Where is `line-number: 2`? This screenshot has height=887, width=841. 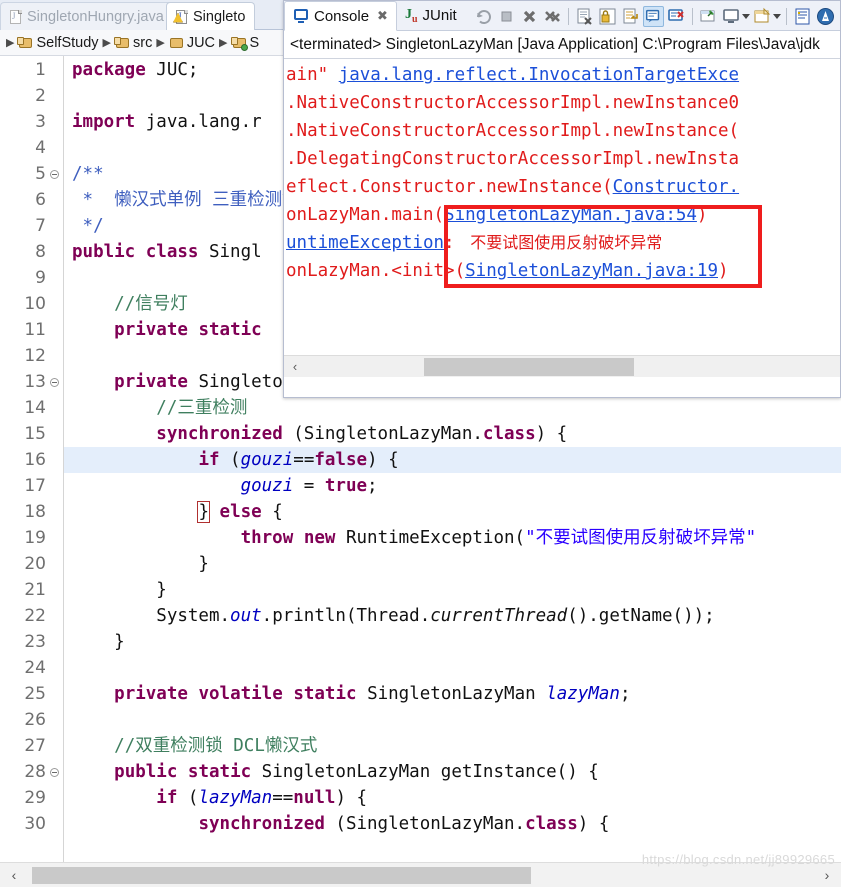 line-number: 2 is located at coordinates (40, 96).